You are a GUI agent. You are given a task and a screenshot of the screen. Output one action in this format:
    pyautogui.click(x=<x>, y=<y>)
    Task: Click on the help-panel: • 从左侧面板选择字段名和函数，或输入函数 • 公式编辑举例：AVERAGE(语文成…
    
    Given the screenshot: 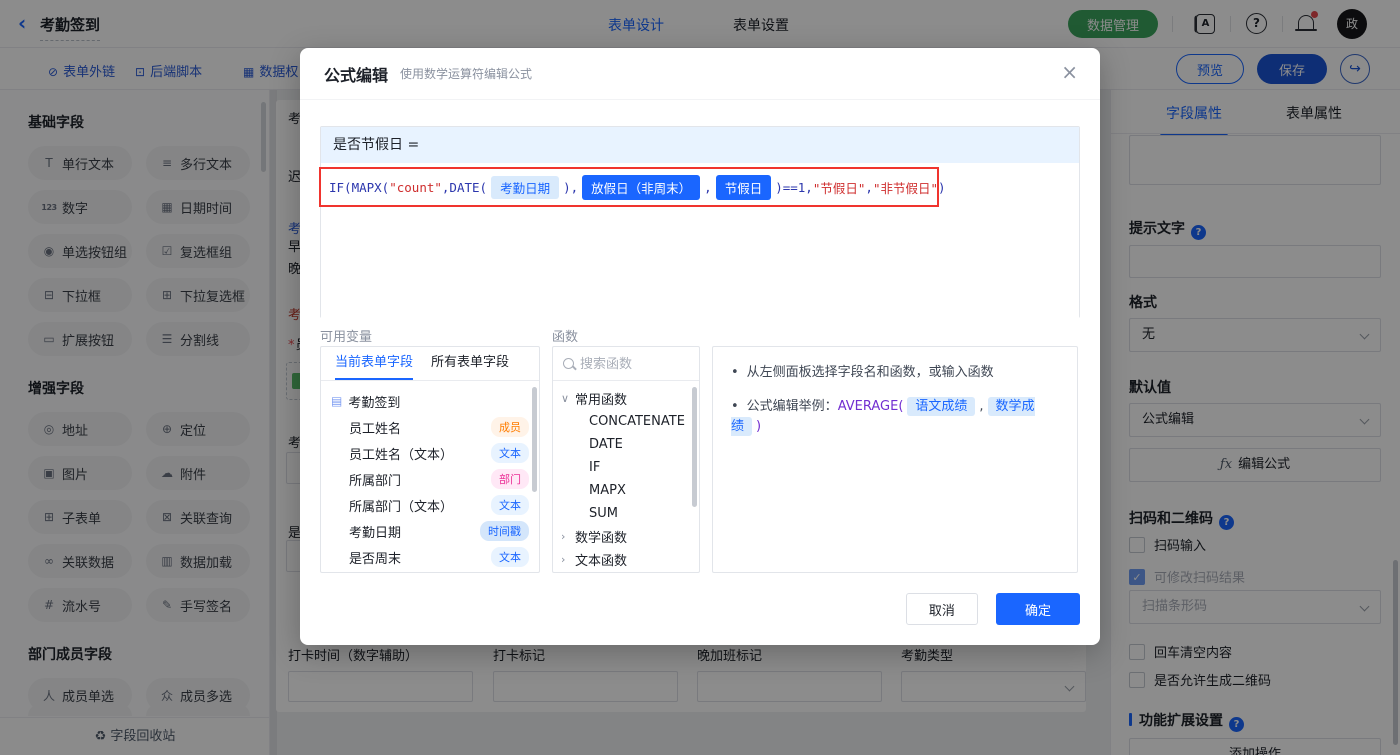 What is the action you would take?
    pyautogui.click(x=895, y=459)
    